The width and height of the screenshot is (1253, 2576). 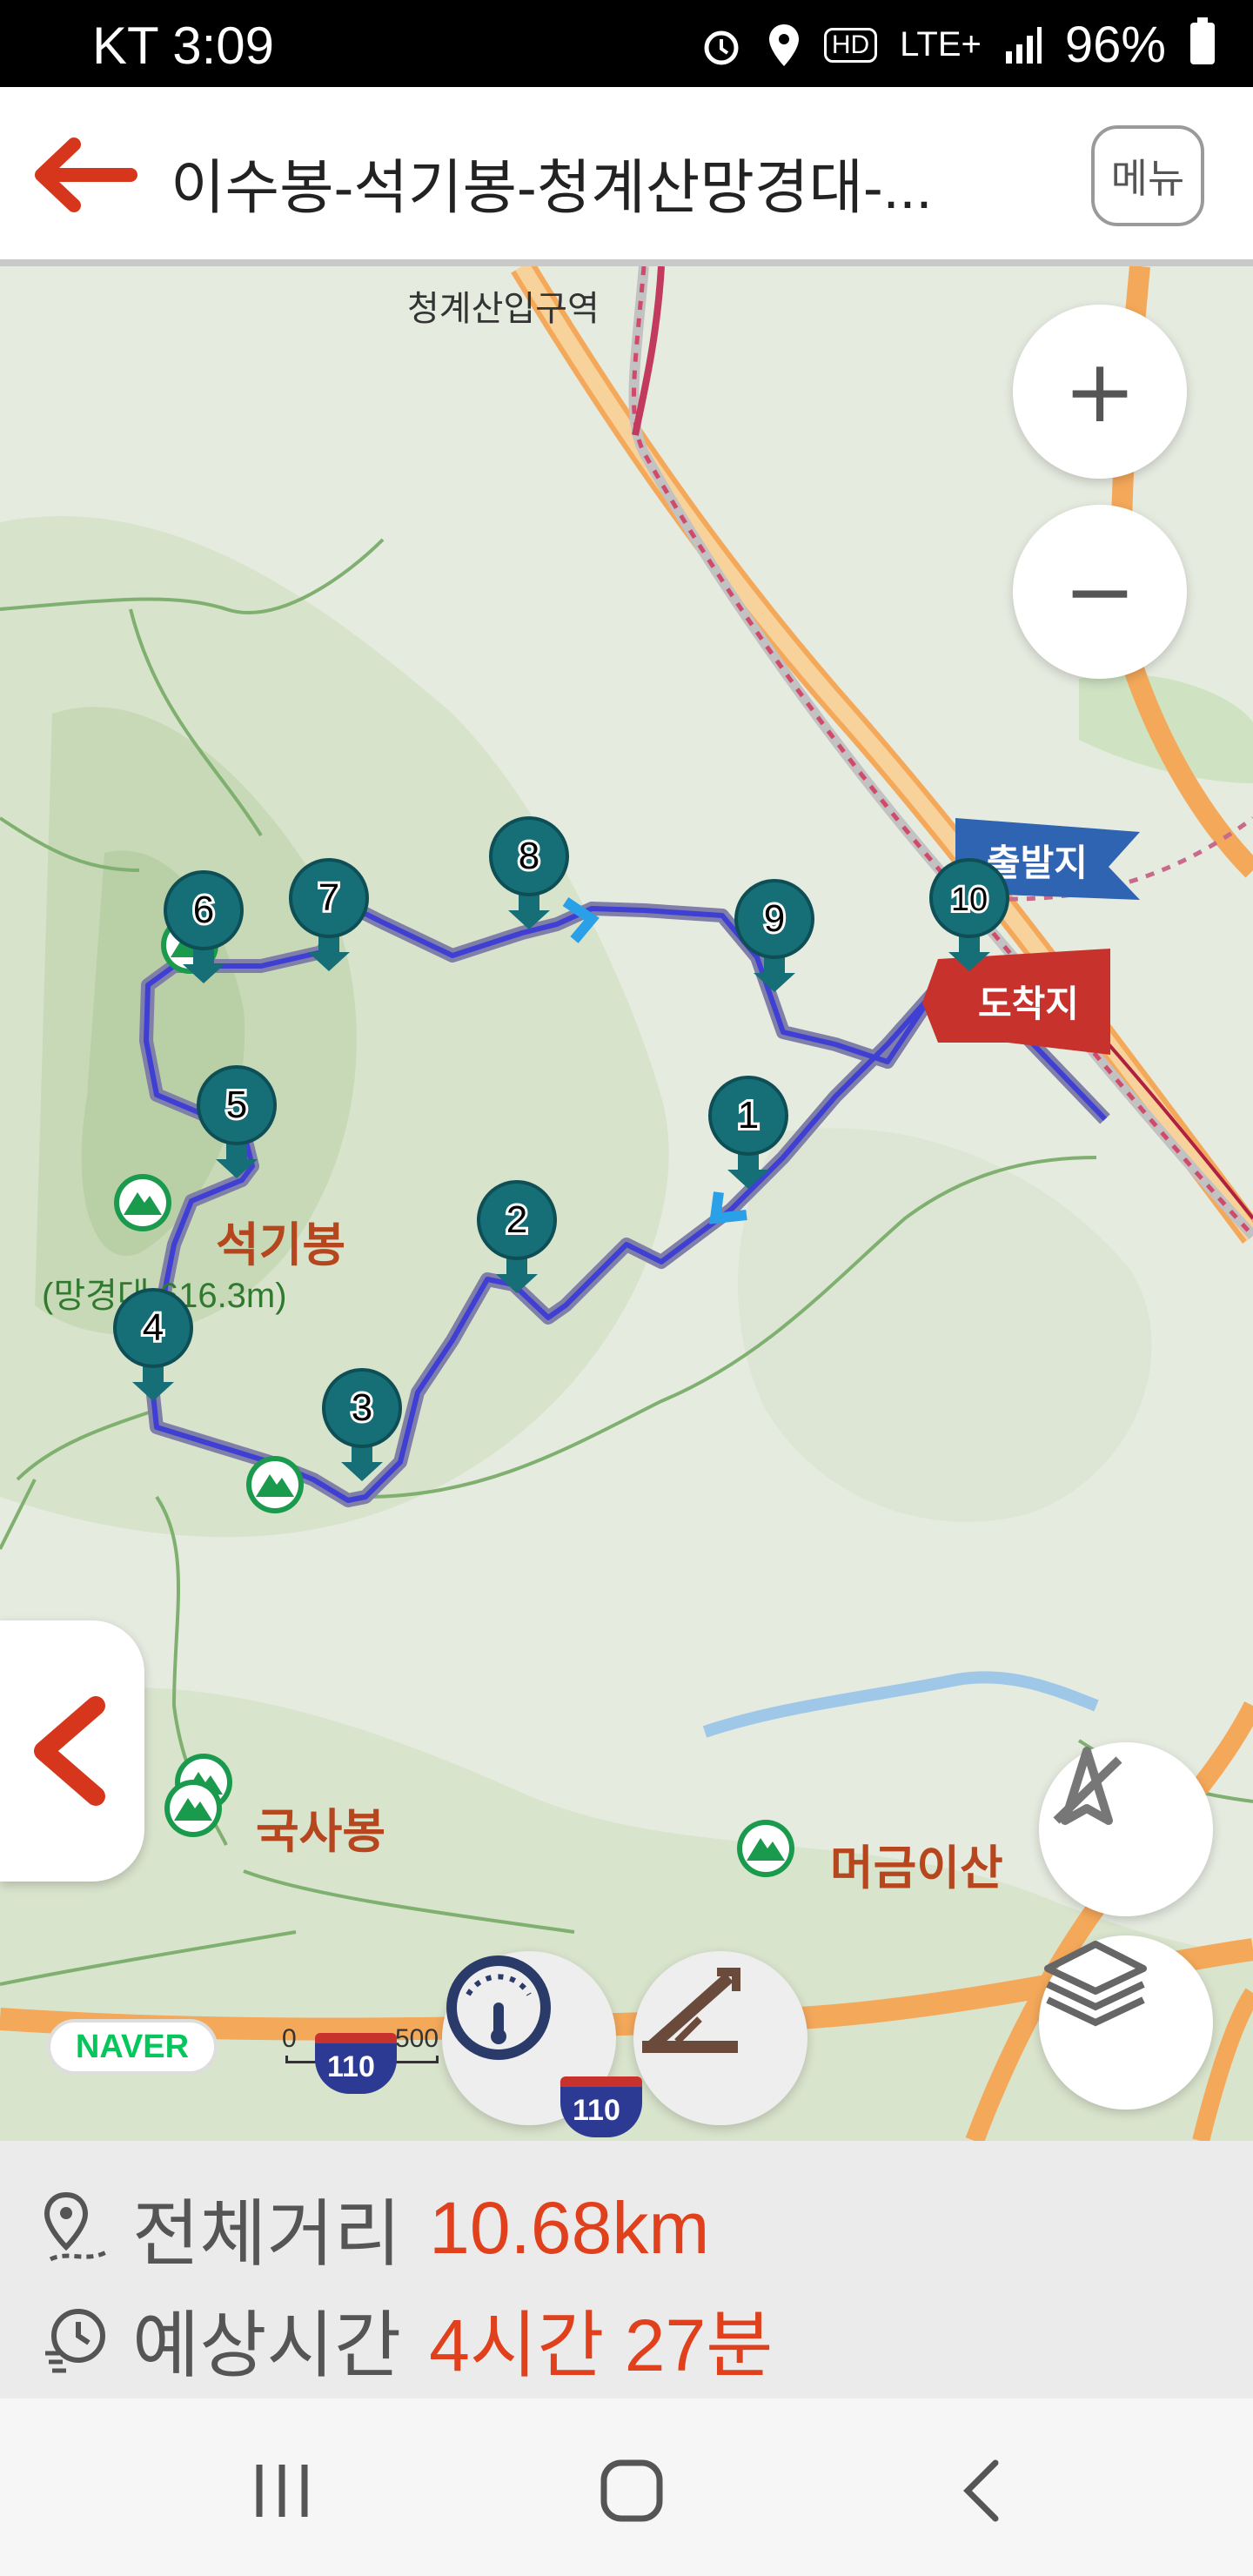 I want to click on scale-zero: 0, so click(x=289, y=2038).